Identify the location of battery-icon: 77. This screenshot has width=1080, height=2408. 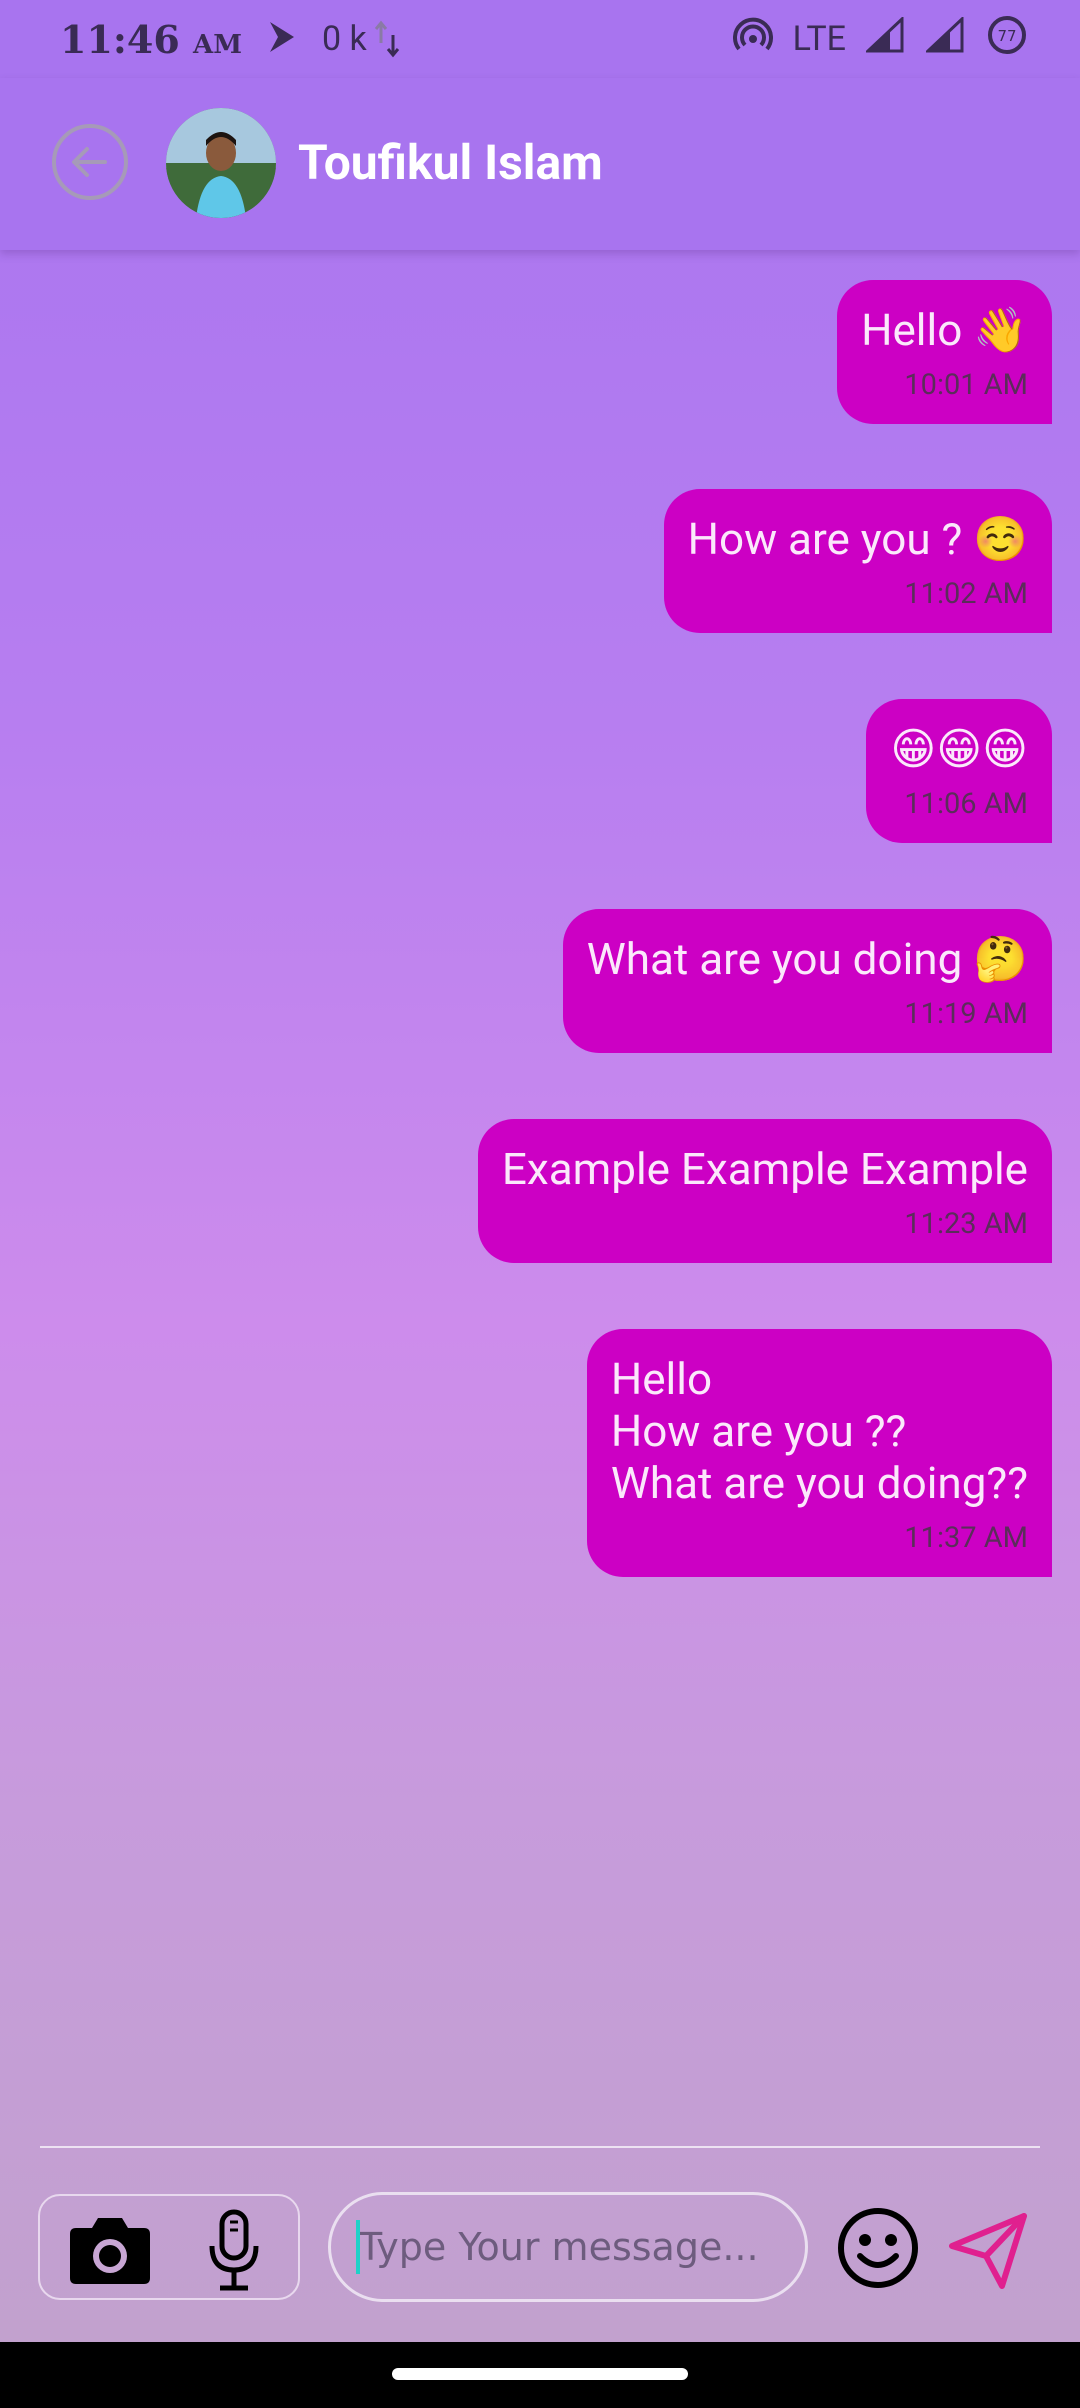
(1007, 39).